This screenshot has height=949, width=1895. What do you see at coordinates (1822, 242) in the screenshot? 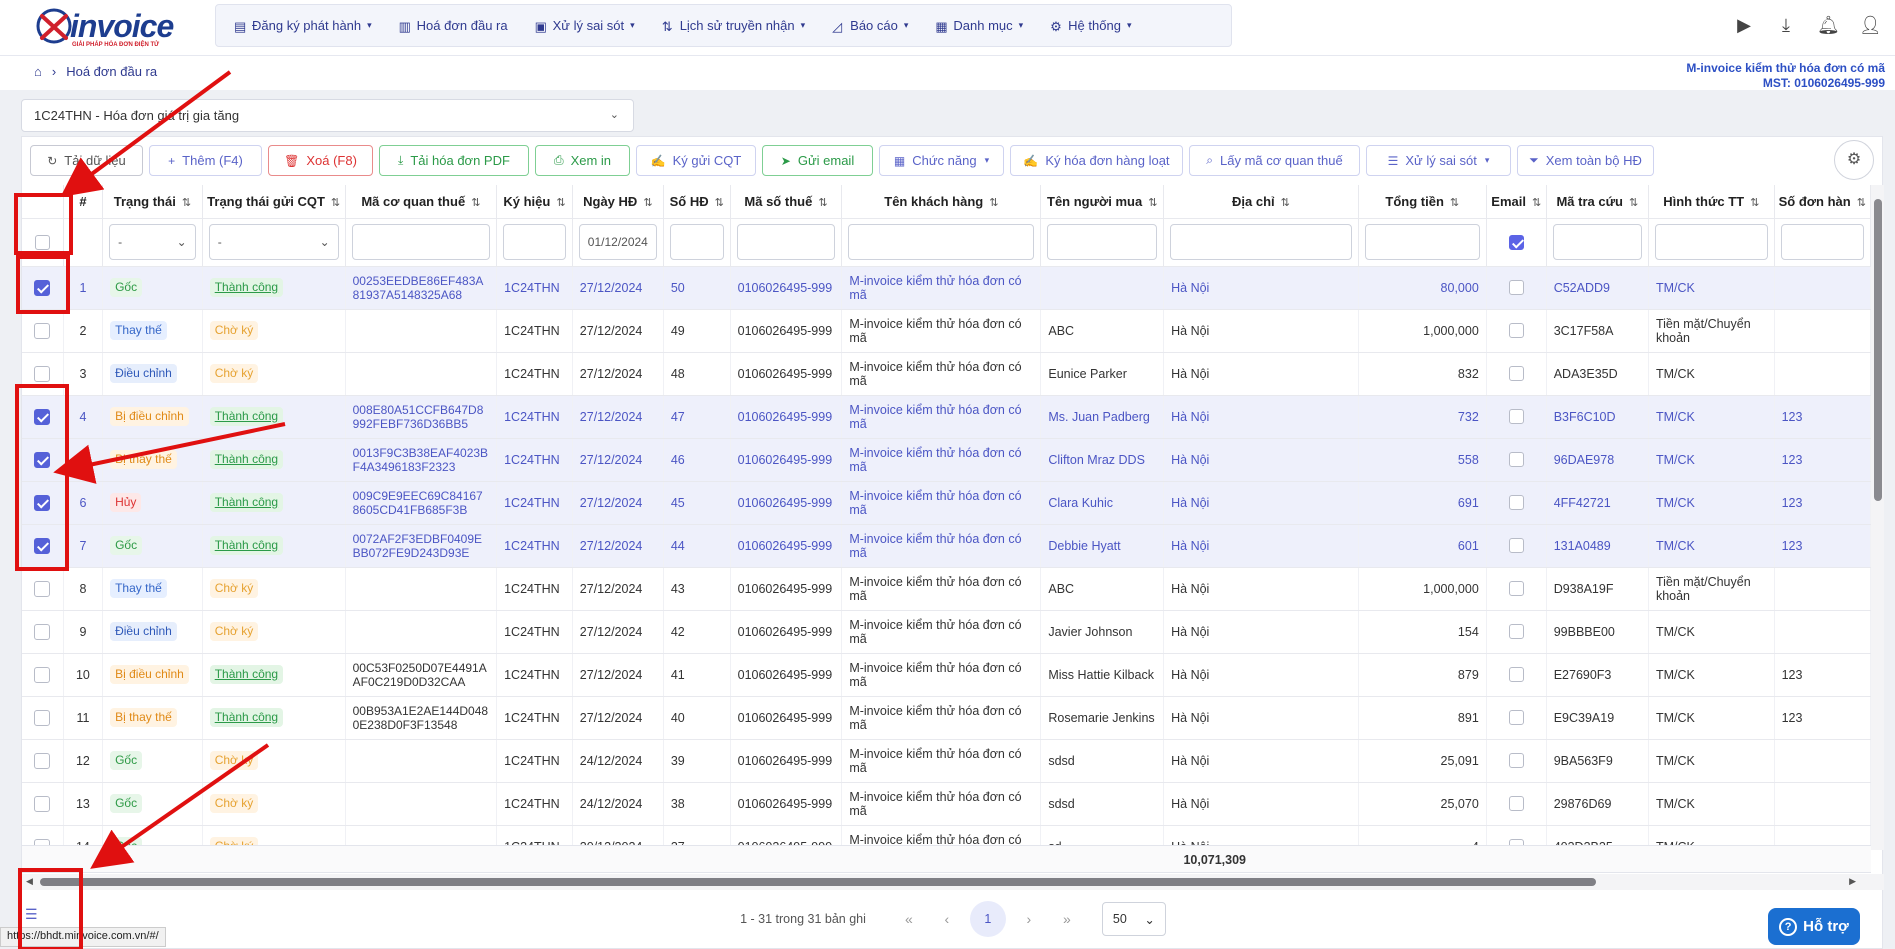
I see `order-number-filter` at bounding box center [1822, 242].